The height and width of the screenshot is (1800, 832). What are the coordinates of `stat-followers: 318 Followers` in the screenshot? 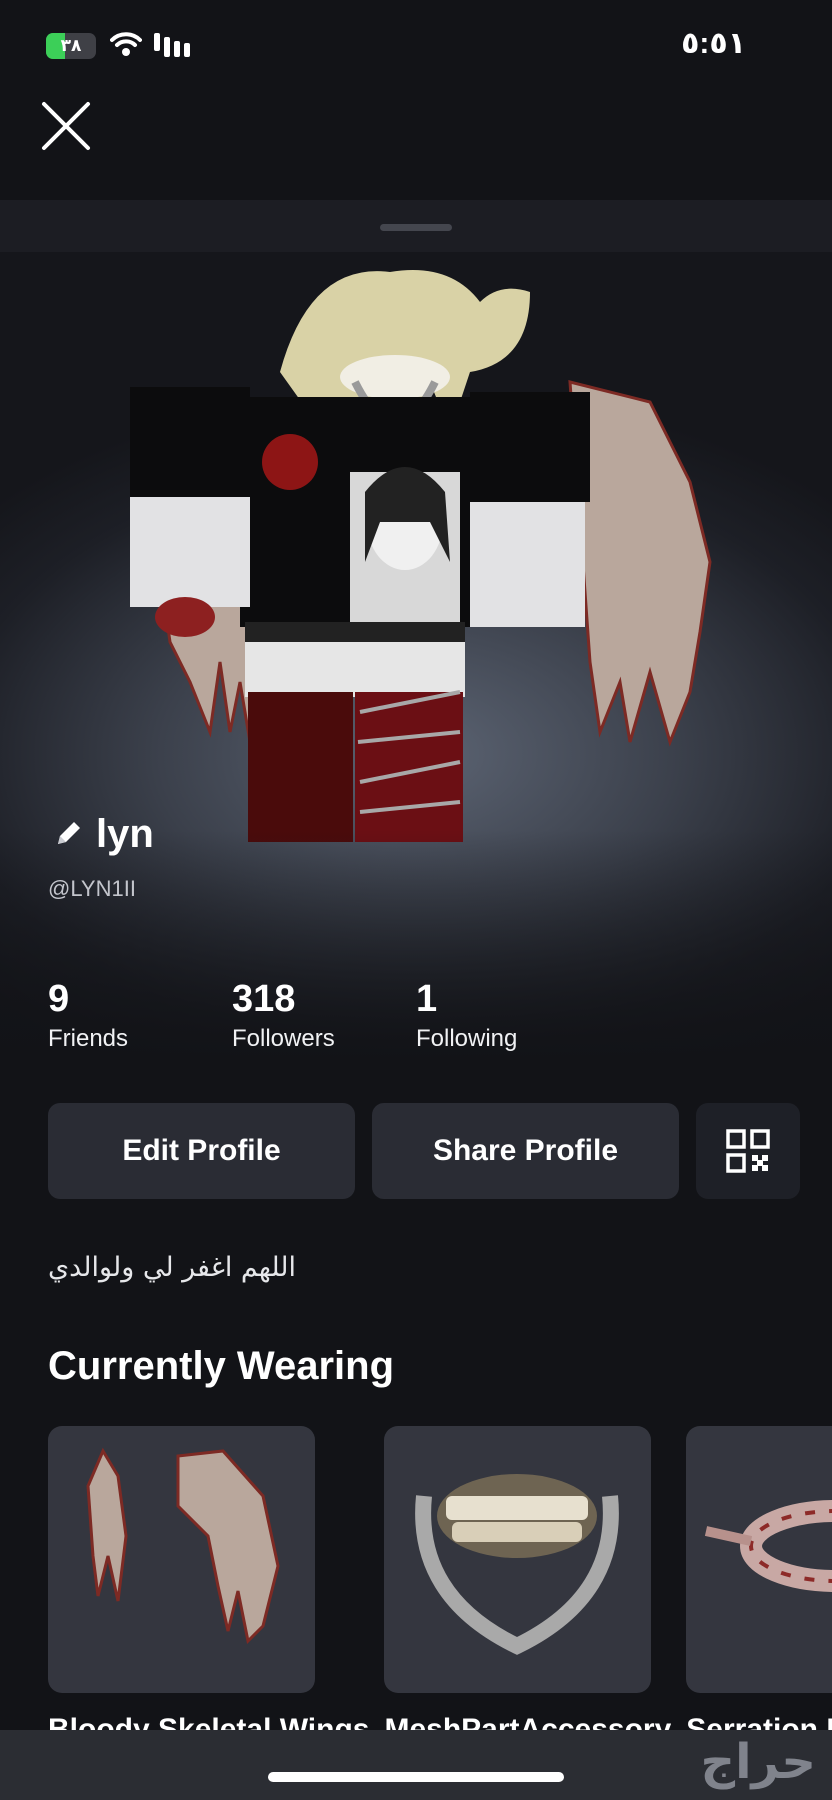 It's located at (324, 1016).